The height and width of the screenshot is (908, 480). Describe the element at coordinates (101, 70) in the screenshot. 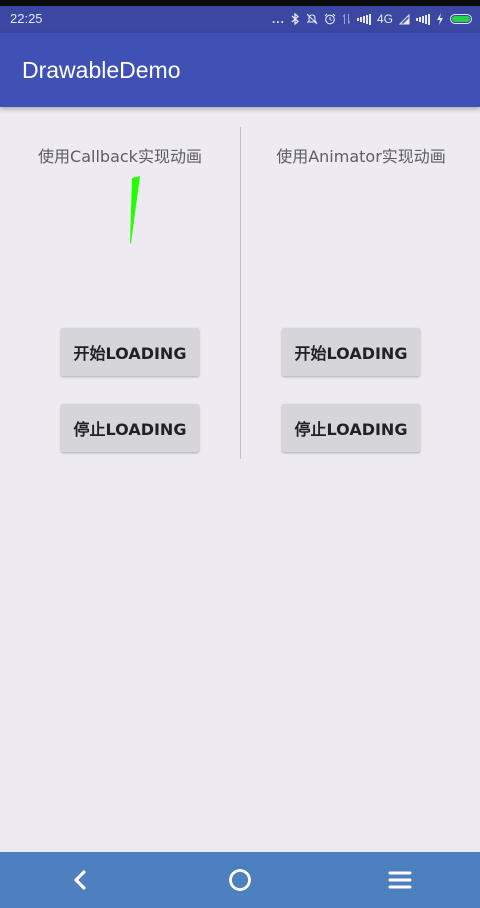

I see `app-title: DrawableDemo` at that location.